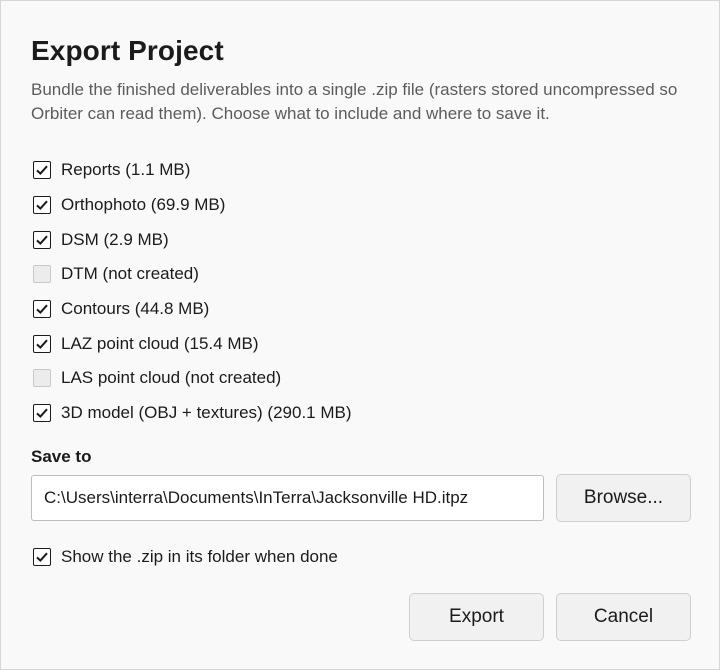 The image size is (720, 670). I want to click on option-label: Orthophoto (69.9 MB), so click(143, 205).